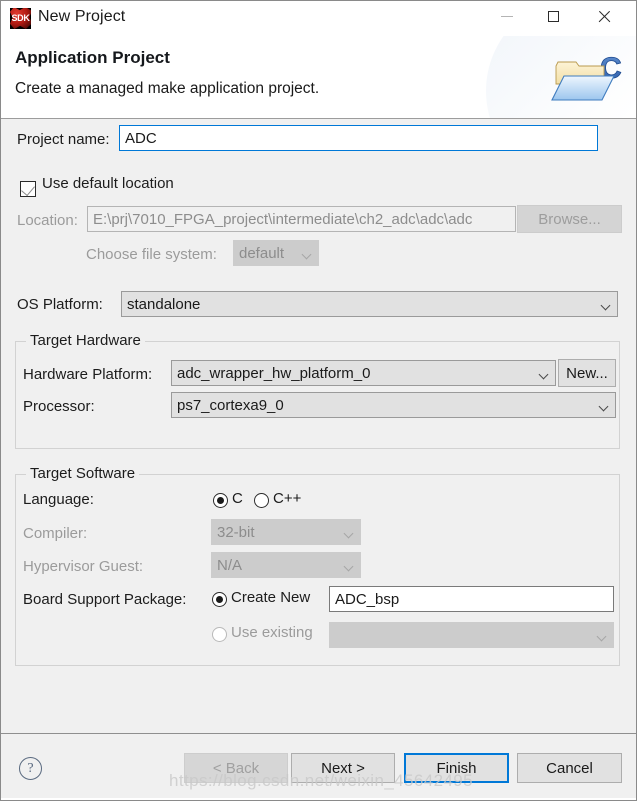 This screenshot has width=637, height=801. What do you see at coordinates (63, 139) in the screenshot?
I see `project-name-label: Project name:` at bounding box center [63, 139].